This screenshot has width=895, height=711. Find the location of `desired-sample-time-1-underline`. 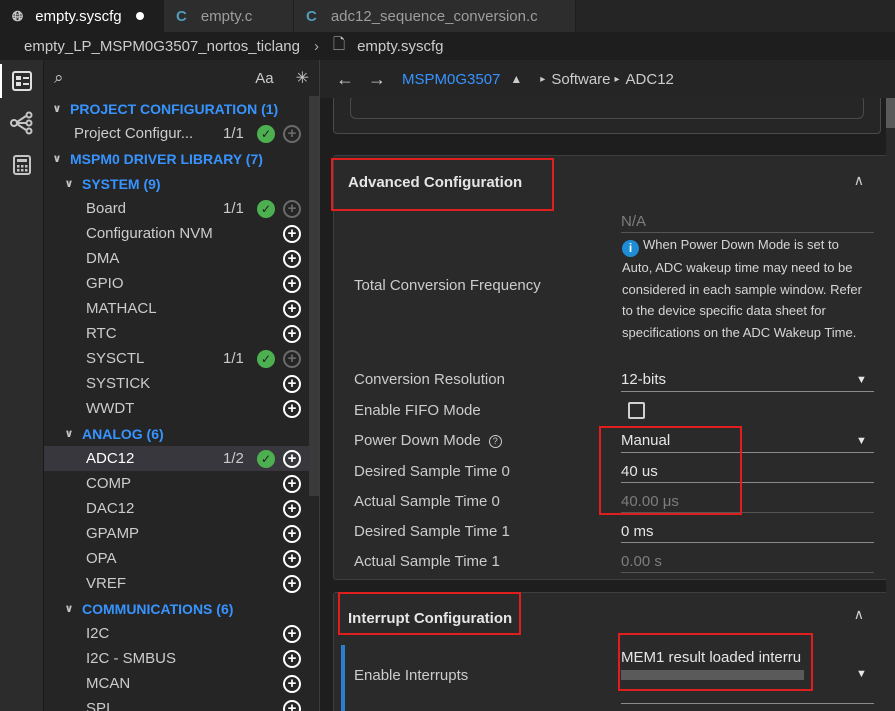

desired-sample-time-1-underline is located at coordinates (747, 542).